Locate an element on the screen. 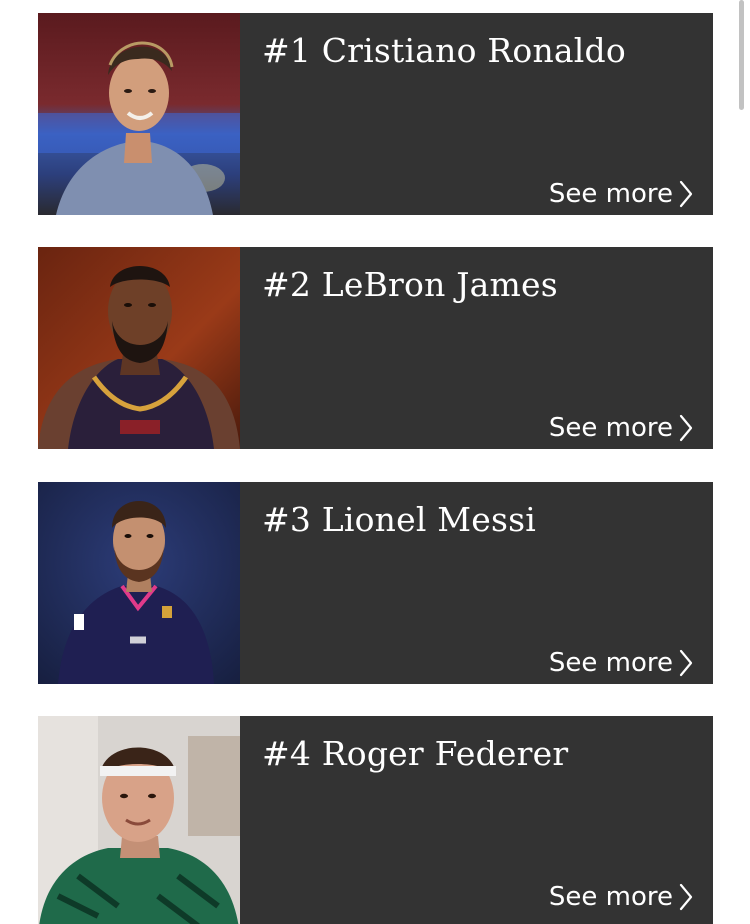 The width and height of the screenshot is (750, 924). athlete-title: #1 Cristiano Ronaldo is located at coordinates (444, 50).